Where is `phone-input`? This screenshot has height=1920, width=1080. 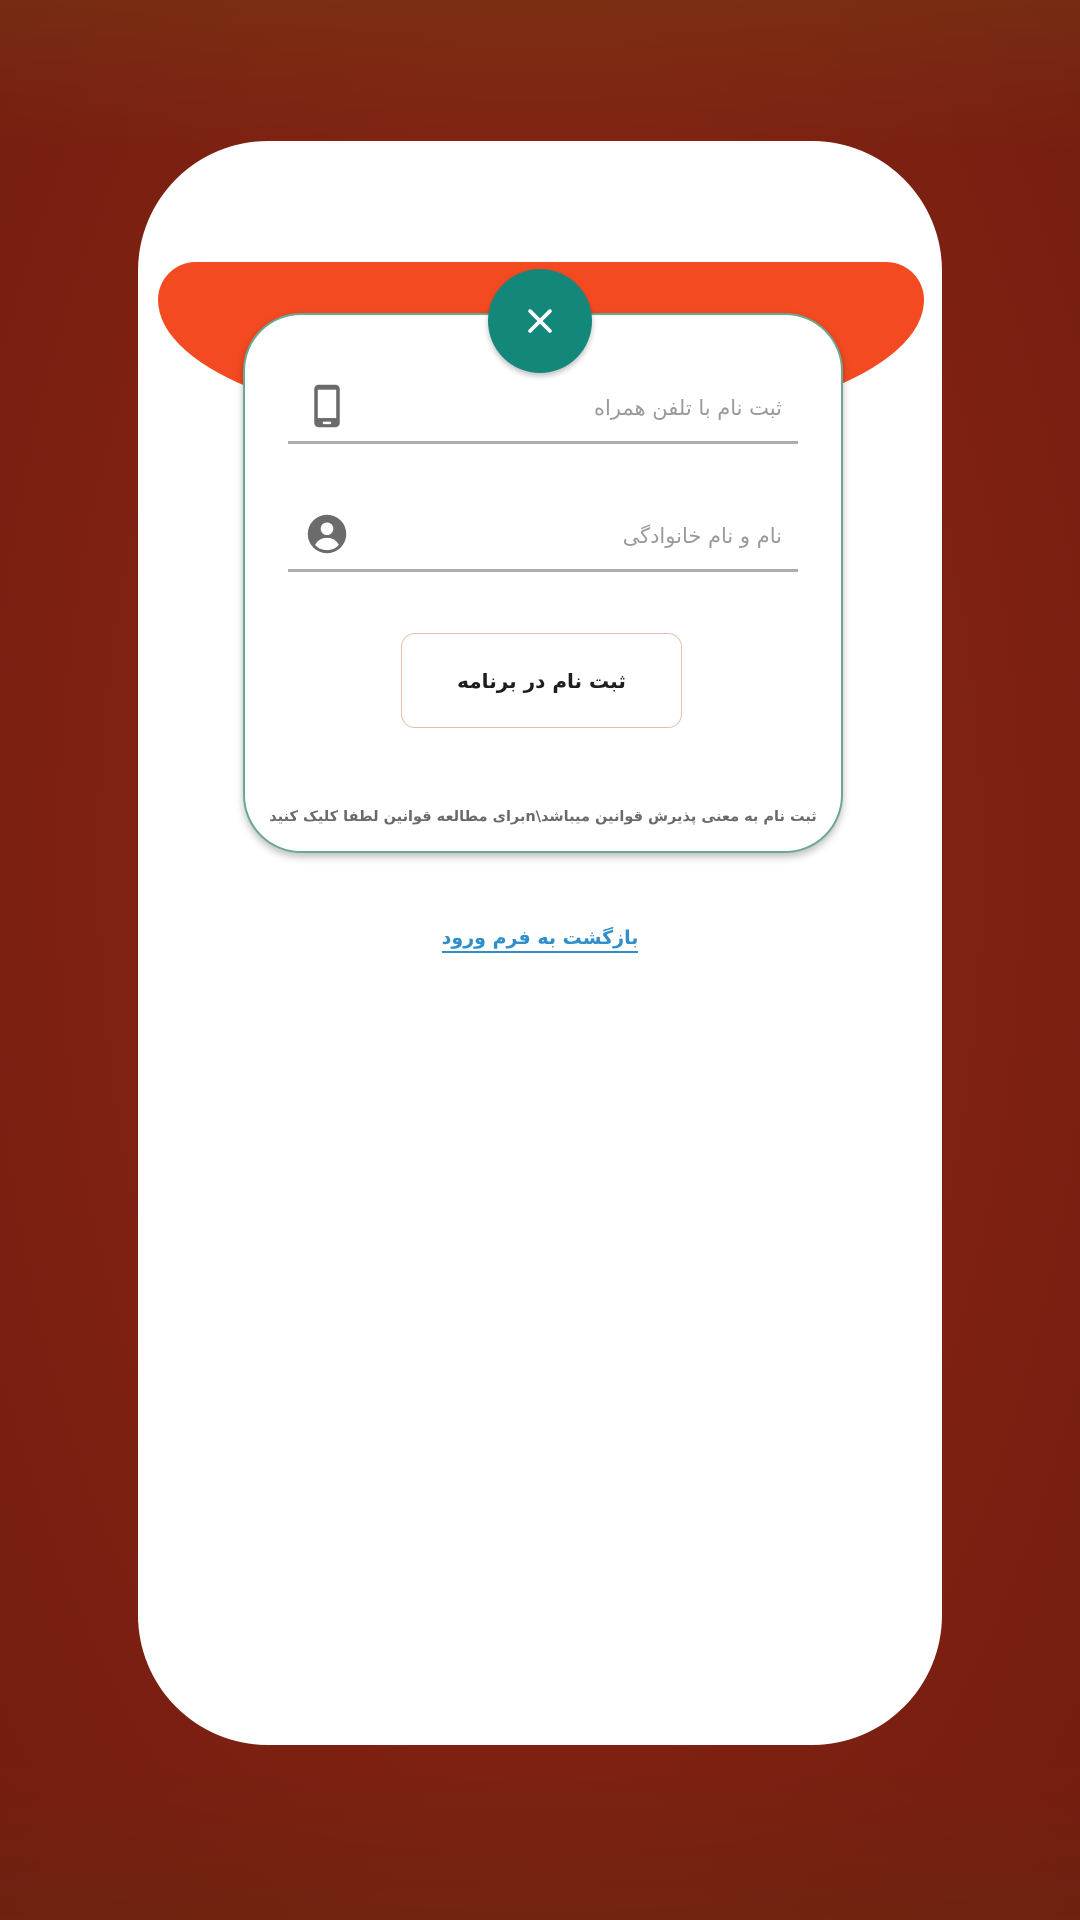 phone-input is located at coordinates (582, 408).